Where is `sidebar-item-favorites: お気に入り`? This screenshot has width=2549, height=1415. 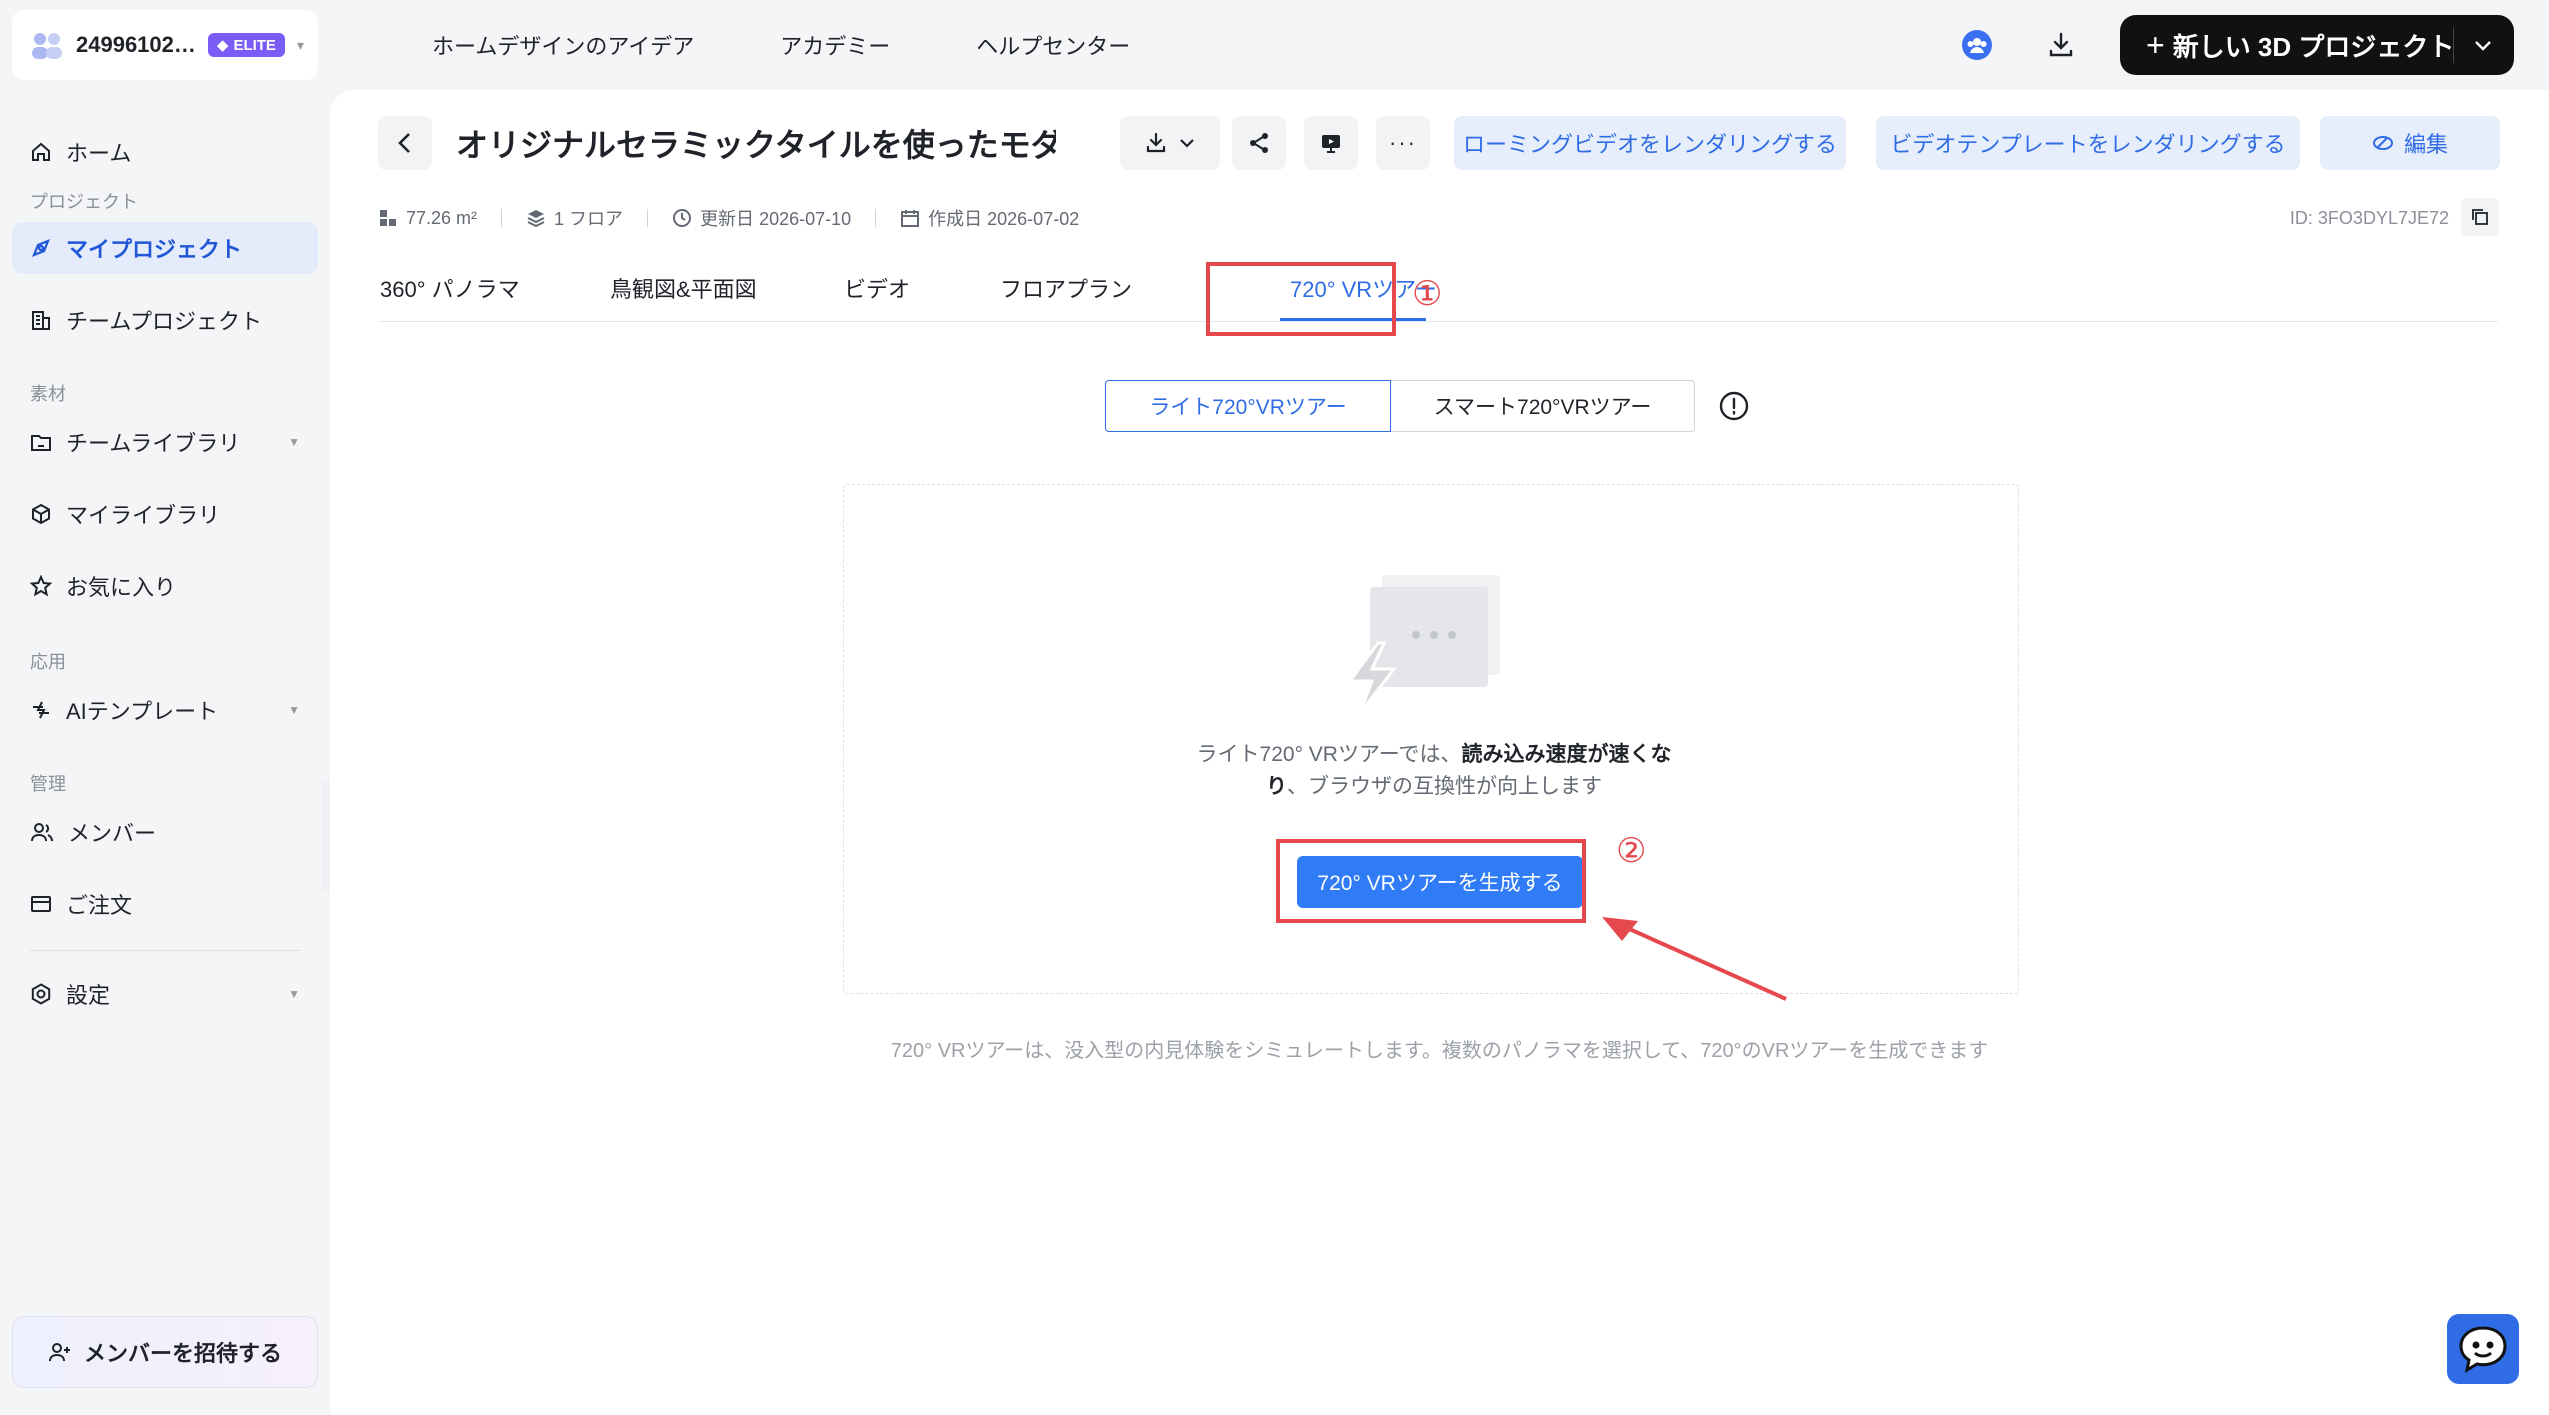 sidebar-item-favorites: お気に入り is located at coordinates (165, 586).